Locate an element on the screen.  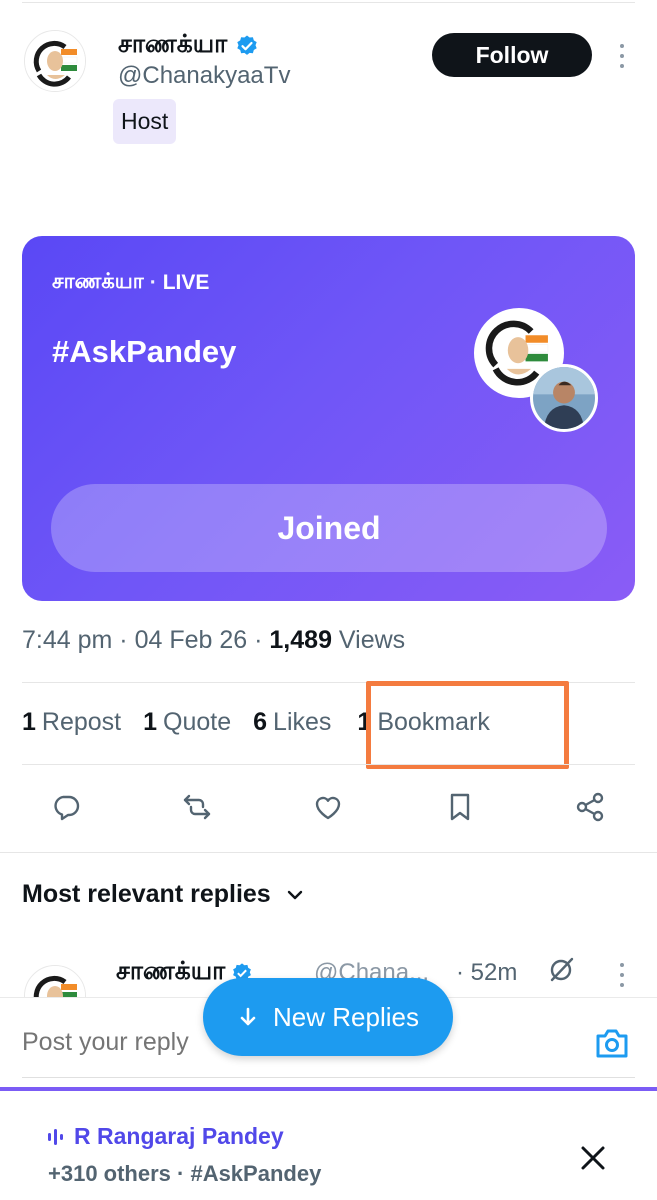
bookmark-highlight-box is located at coordinates (467, 725).